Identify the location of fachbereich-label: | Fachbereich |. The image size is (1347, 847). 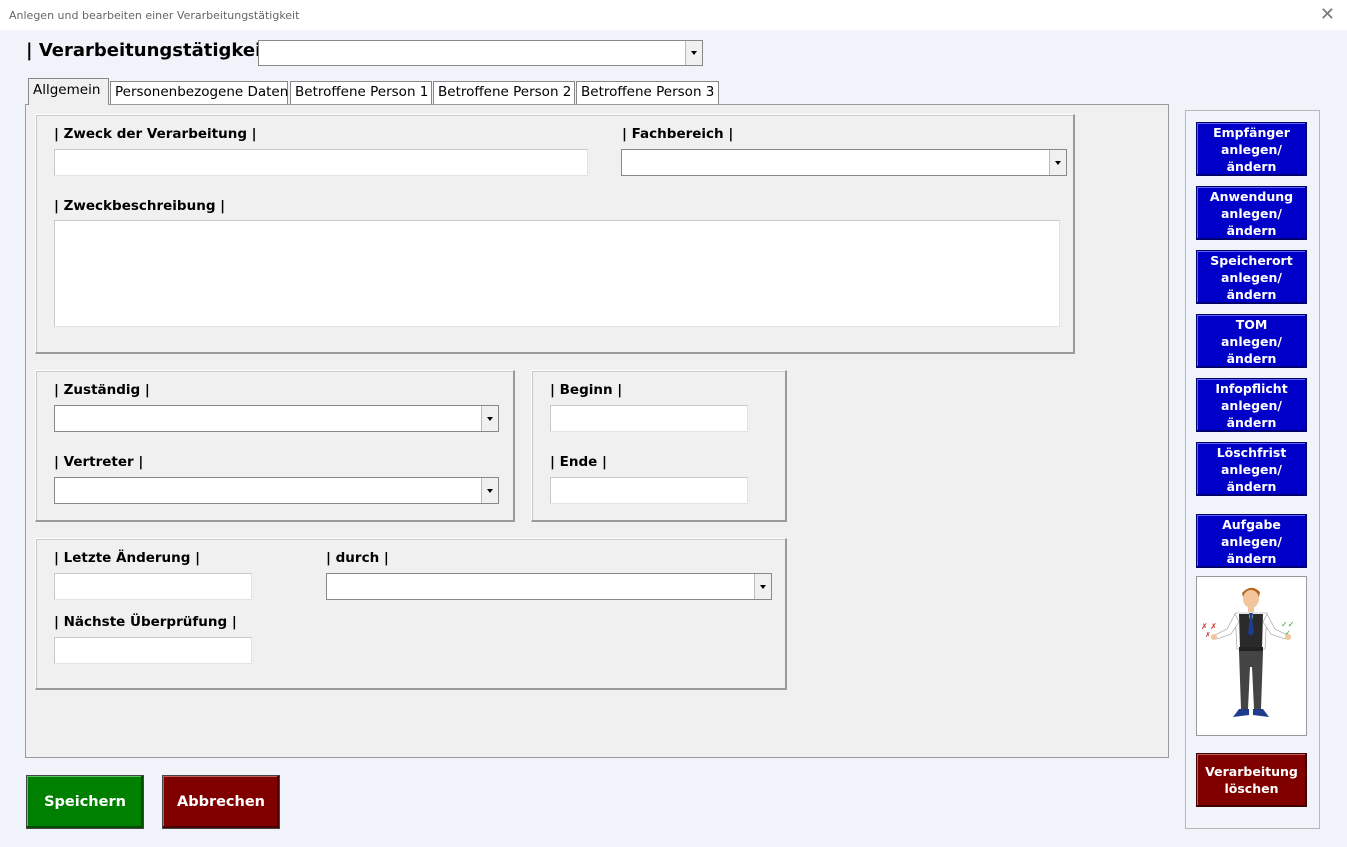
(678, 134).